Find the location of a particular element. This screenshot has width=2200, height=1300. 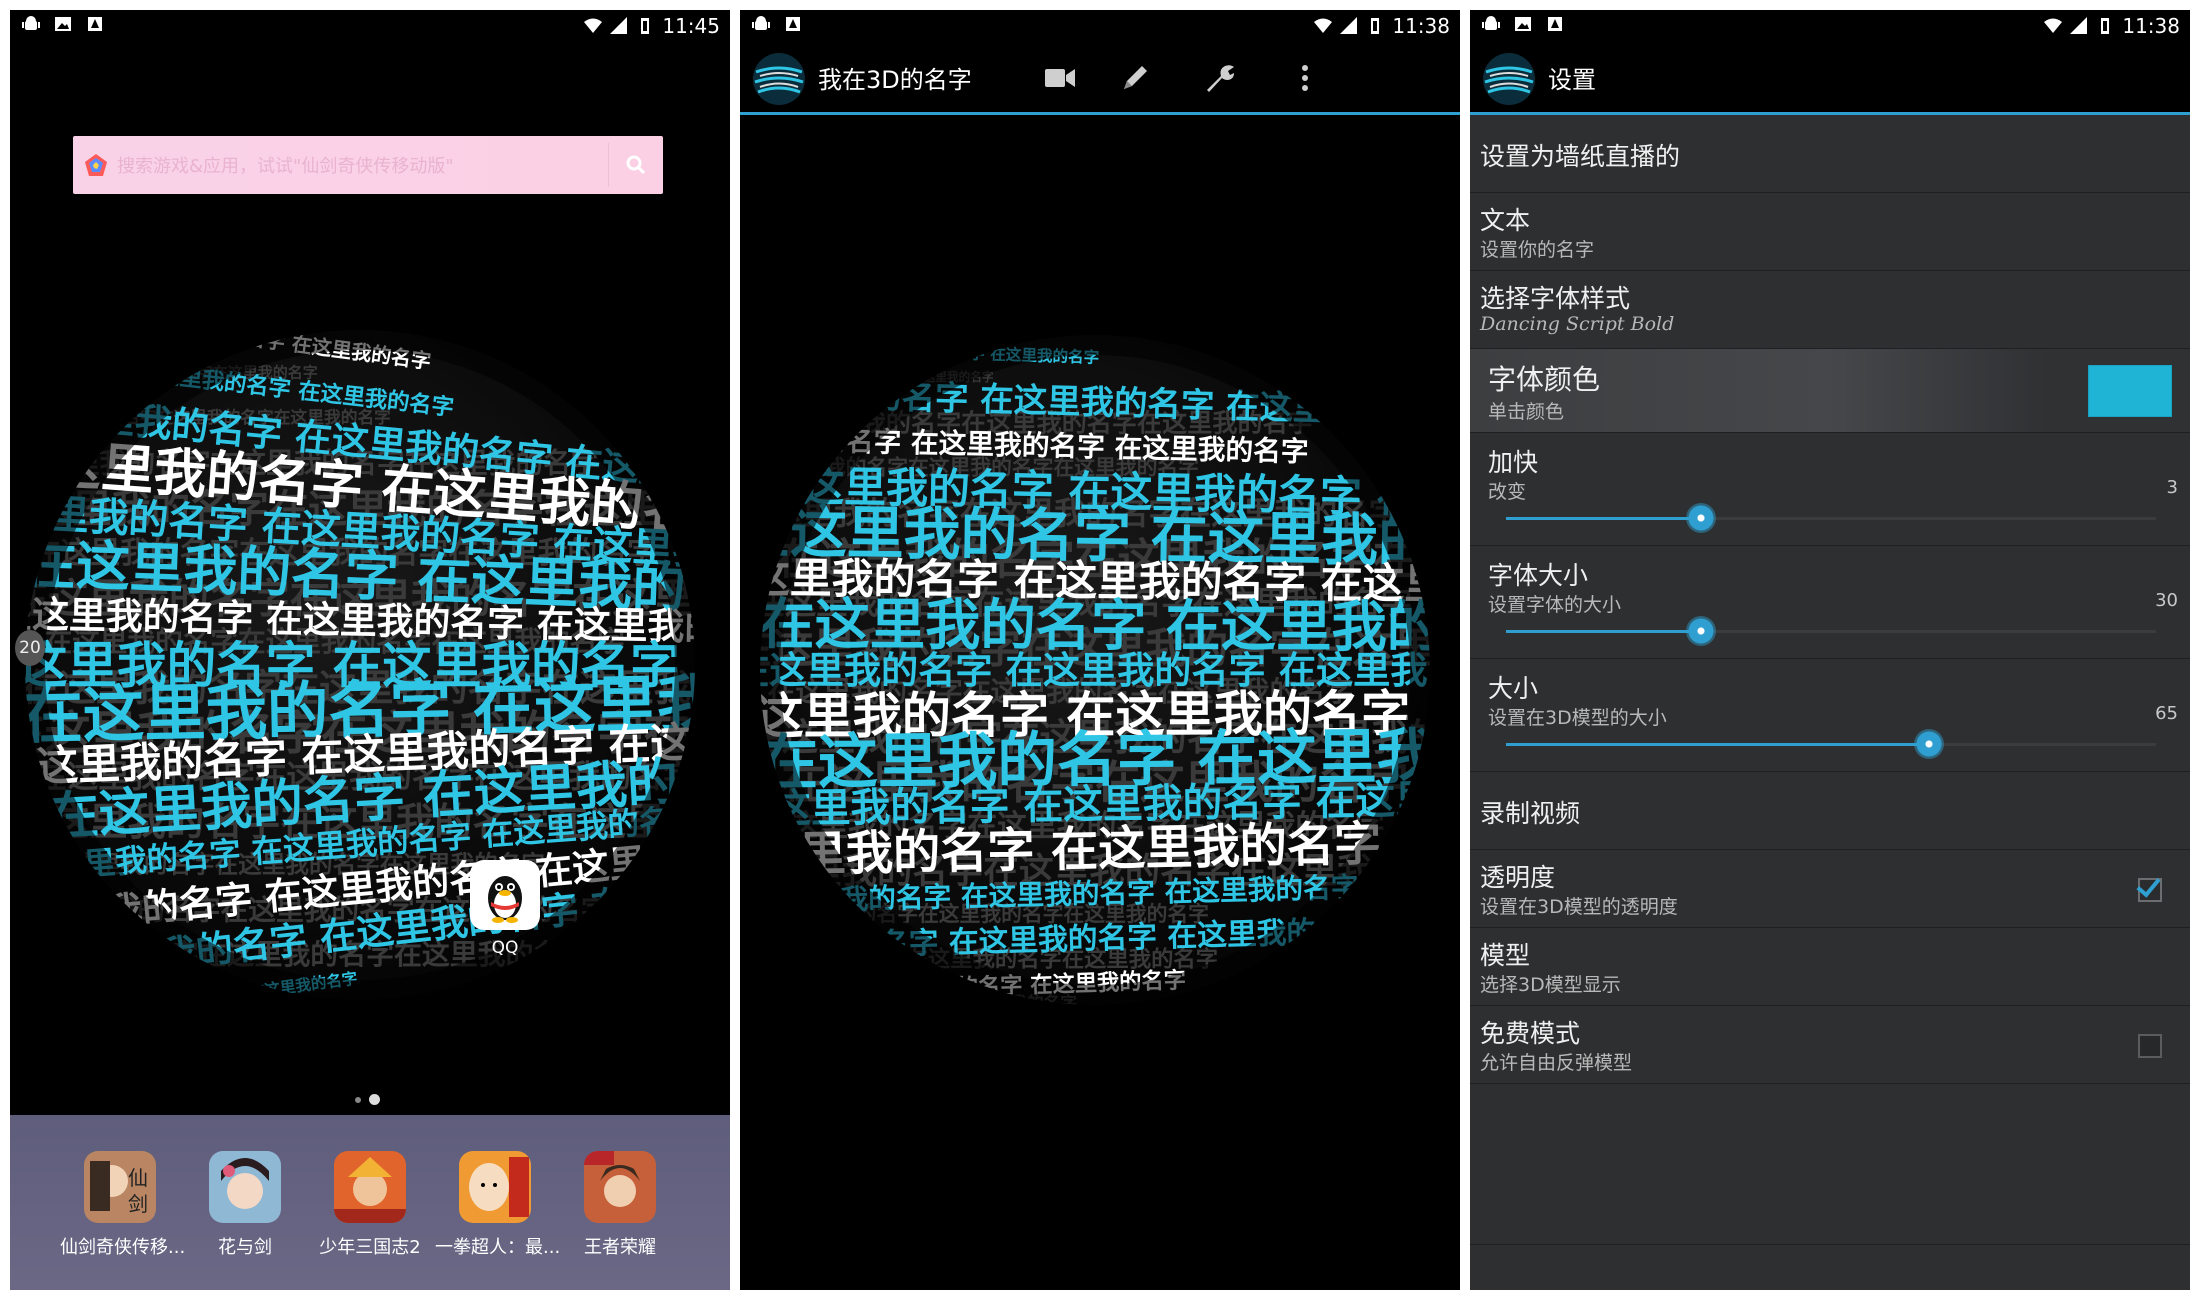

size-slider is located at coordinates (1831, 744).